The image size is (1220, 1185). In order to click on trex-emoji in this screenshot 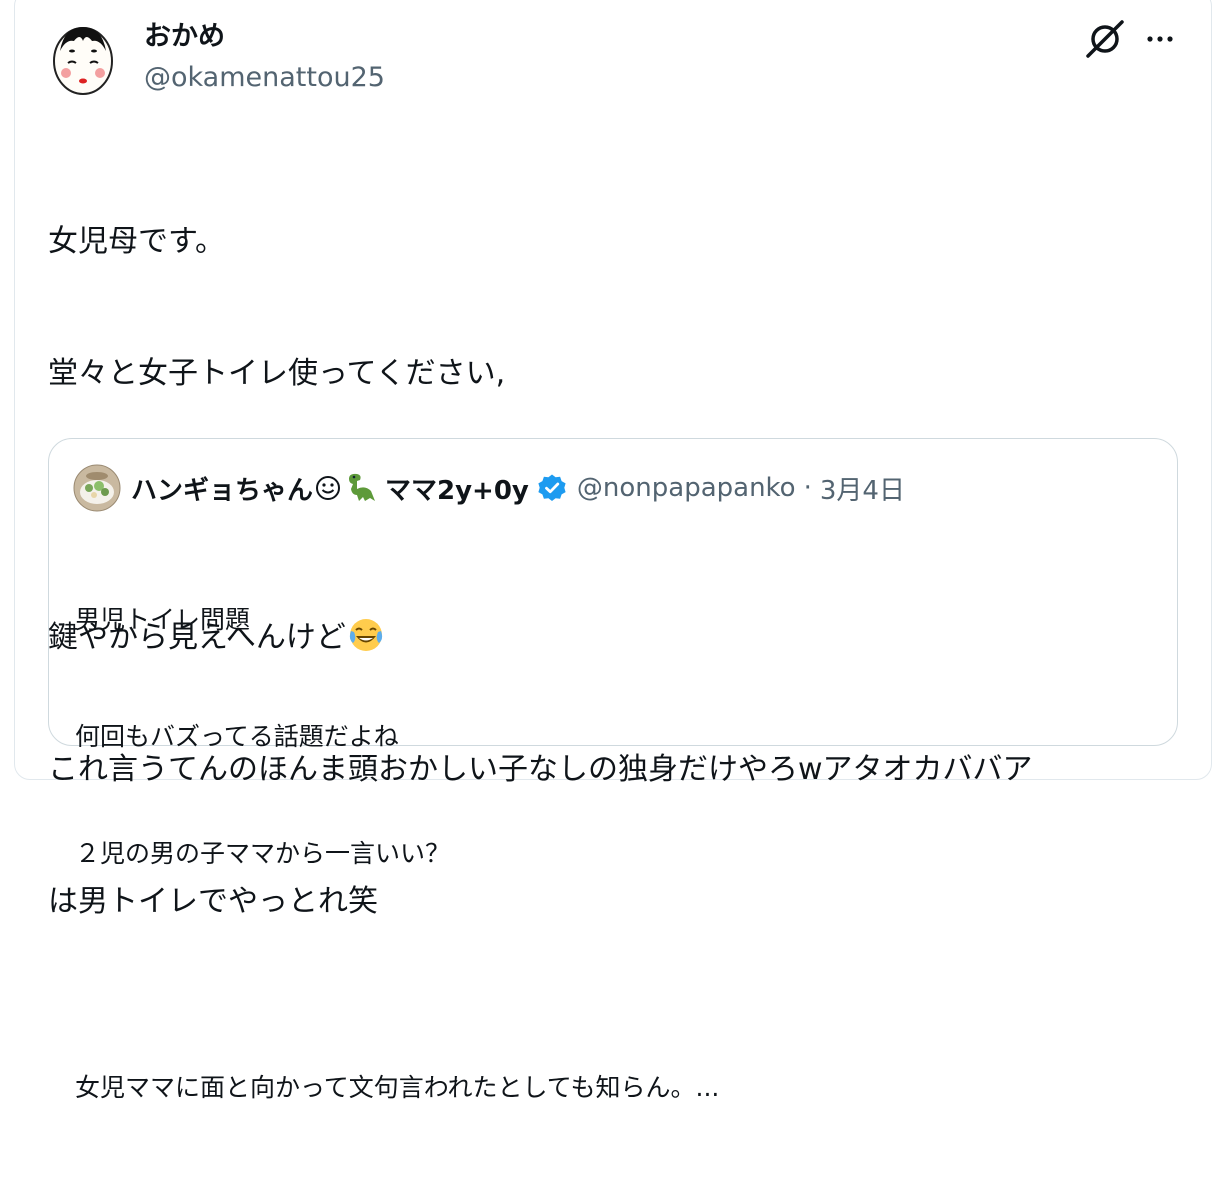, I will do `click(362, 487)`.